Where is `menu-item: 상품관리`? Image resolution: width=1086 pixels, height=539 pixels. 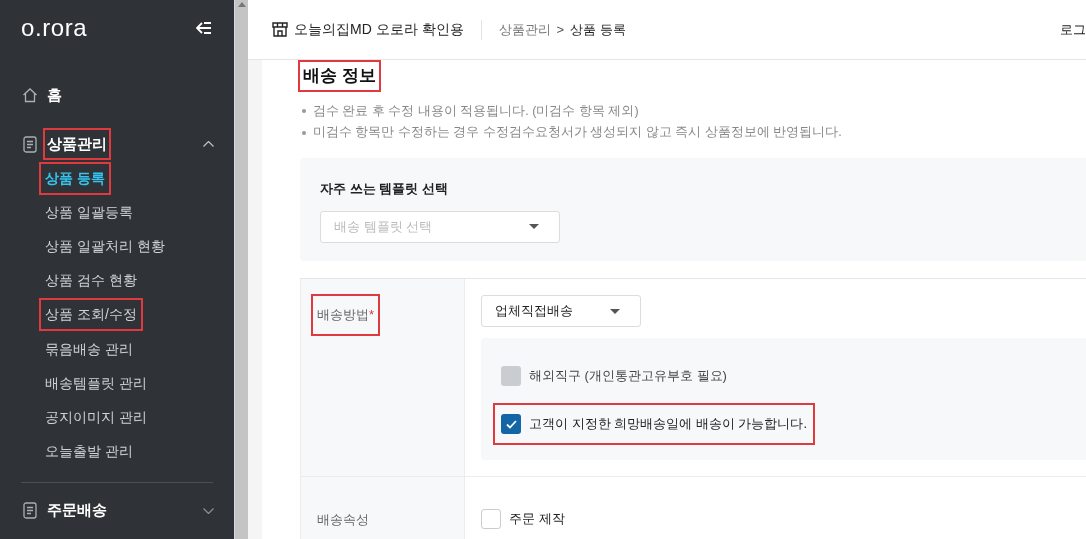 menu-item: 상품관리 is located at coordinates (77, 144).